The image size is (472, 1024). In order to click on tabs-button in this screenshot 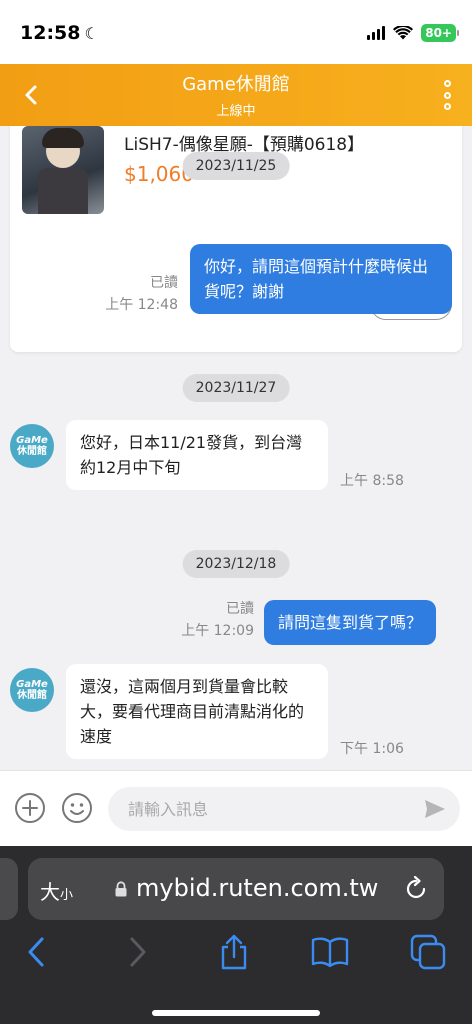, I will do `click(428, 952)`.